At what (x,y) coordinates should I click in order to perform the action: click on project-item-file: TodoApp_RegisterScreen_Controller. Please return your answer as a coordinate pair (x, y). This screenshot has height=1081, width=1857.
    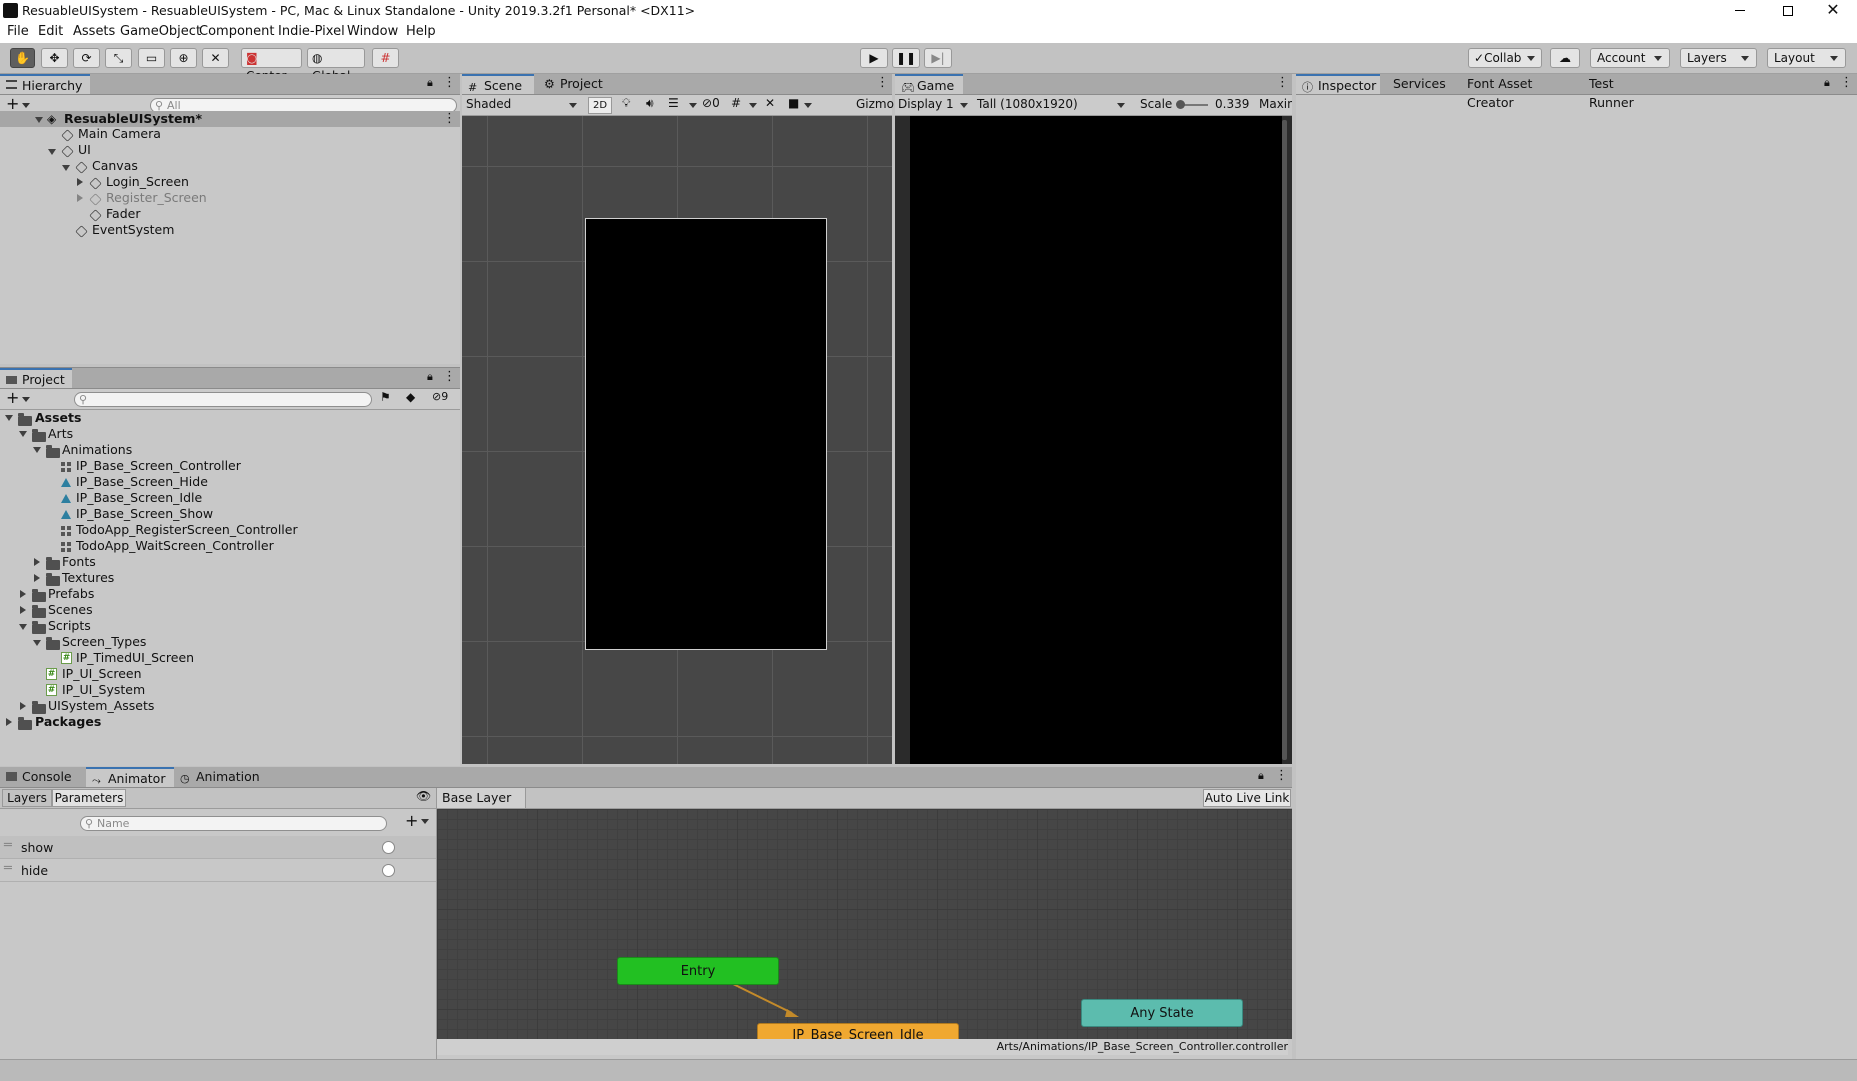
    Looking at the image, I should click on (187, 530).